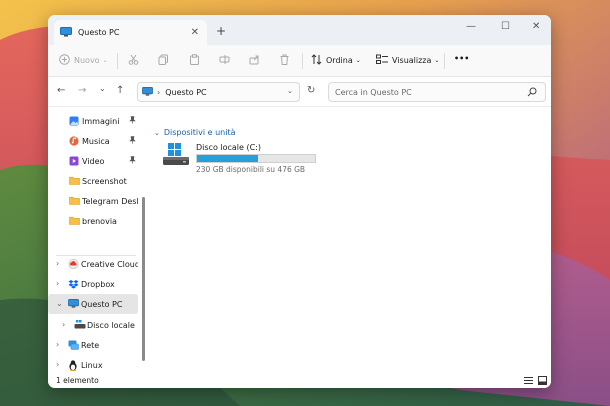 The image size is (610, 406). Describe the element at coordinates (311, 90) in the screenshot. I see `refresh-button: ↻` at that location.